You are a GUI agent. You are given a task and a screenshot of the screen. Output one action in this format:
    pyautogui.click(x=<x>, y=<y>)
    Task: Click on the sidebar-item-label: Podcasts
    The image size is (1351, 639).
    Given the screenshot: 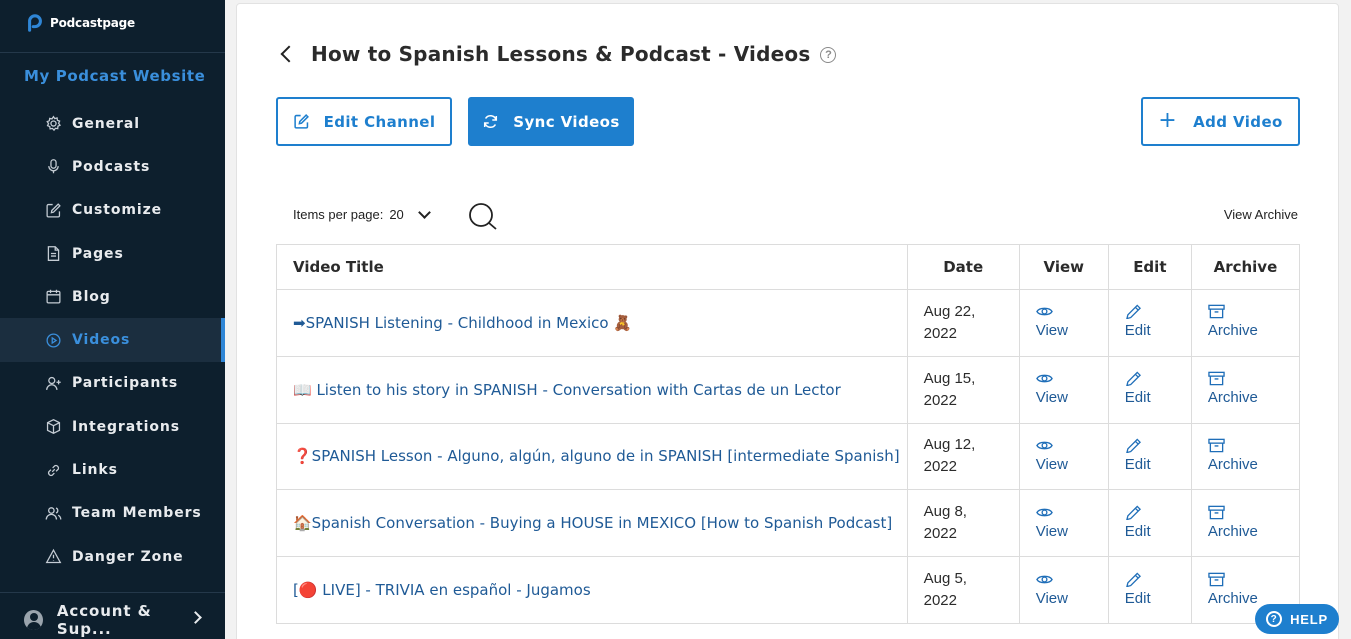 What is the action you would take?
    pyautogui.click(x=111, y=166)
    